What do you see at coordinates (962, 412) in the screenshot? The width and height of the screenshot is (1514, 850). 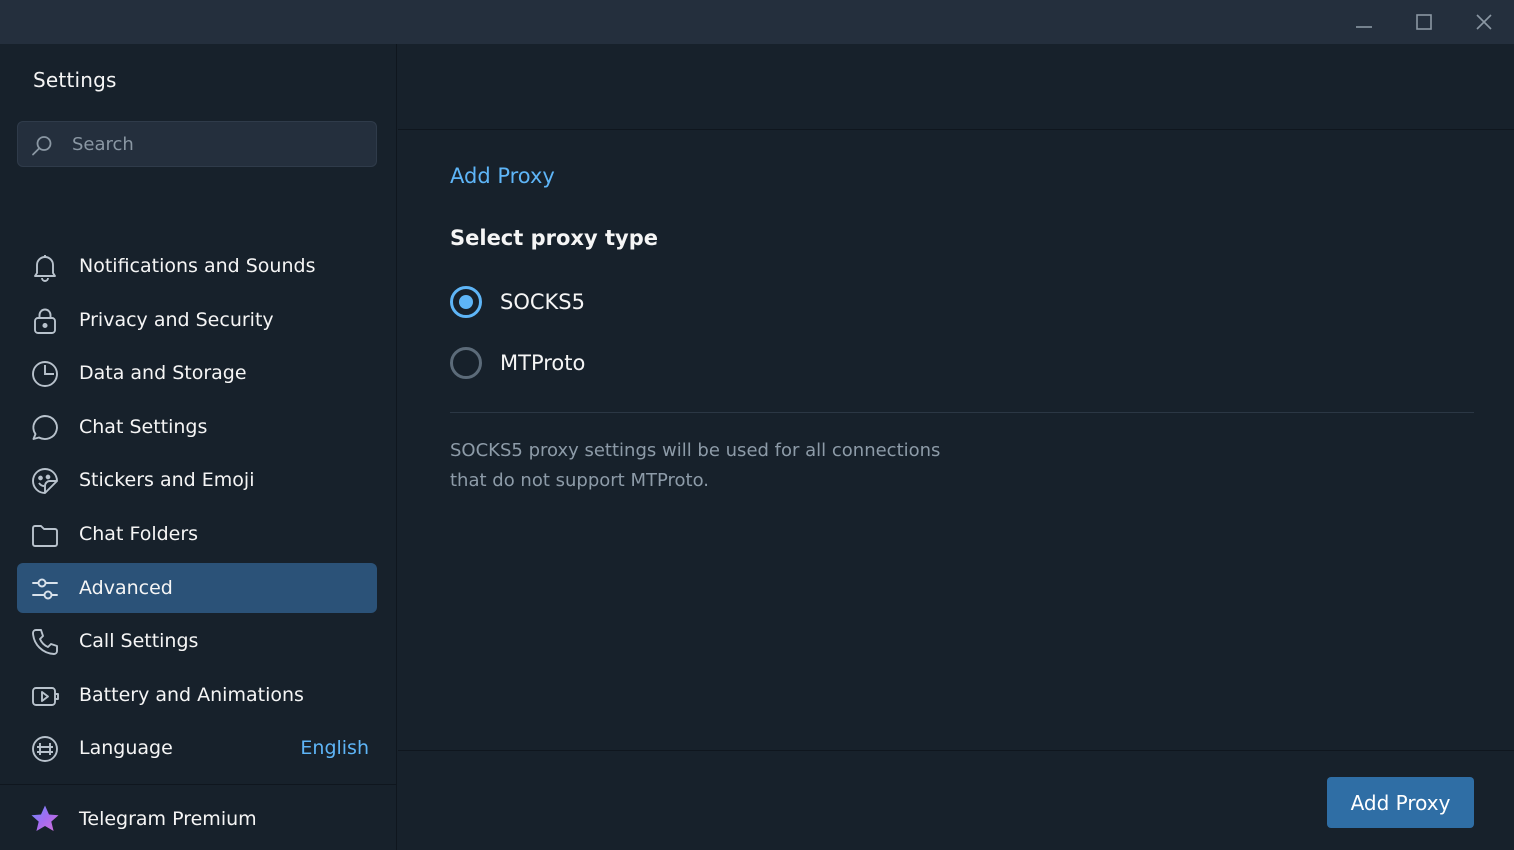 I see `content-divider` at bounding box center [962, 412].